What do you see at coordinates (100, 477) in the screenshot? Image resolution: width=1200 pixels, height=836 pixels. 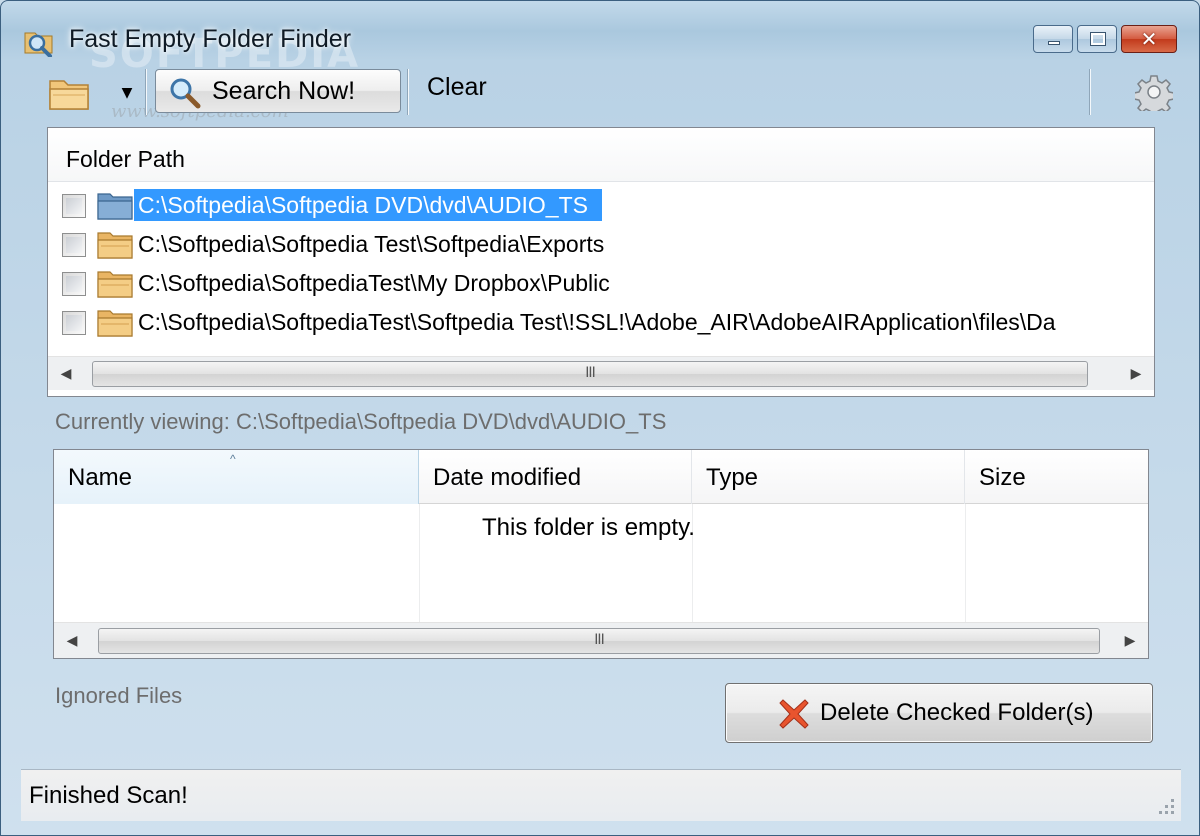 I see `column-name-label: Name` at bounding box center [100, 477].